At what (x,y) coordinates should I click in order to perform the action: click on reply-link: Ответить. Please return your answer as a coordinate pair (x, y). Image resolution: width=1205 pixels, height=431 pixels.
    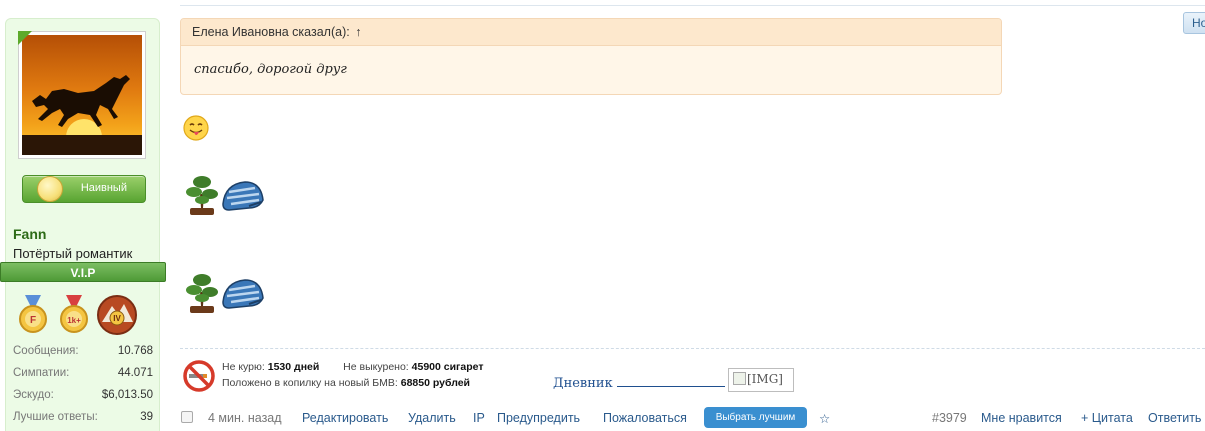
    Looking at the image, I should click on (1174, 418).